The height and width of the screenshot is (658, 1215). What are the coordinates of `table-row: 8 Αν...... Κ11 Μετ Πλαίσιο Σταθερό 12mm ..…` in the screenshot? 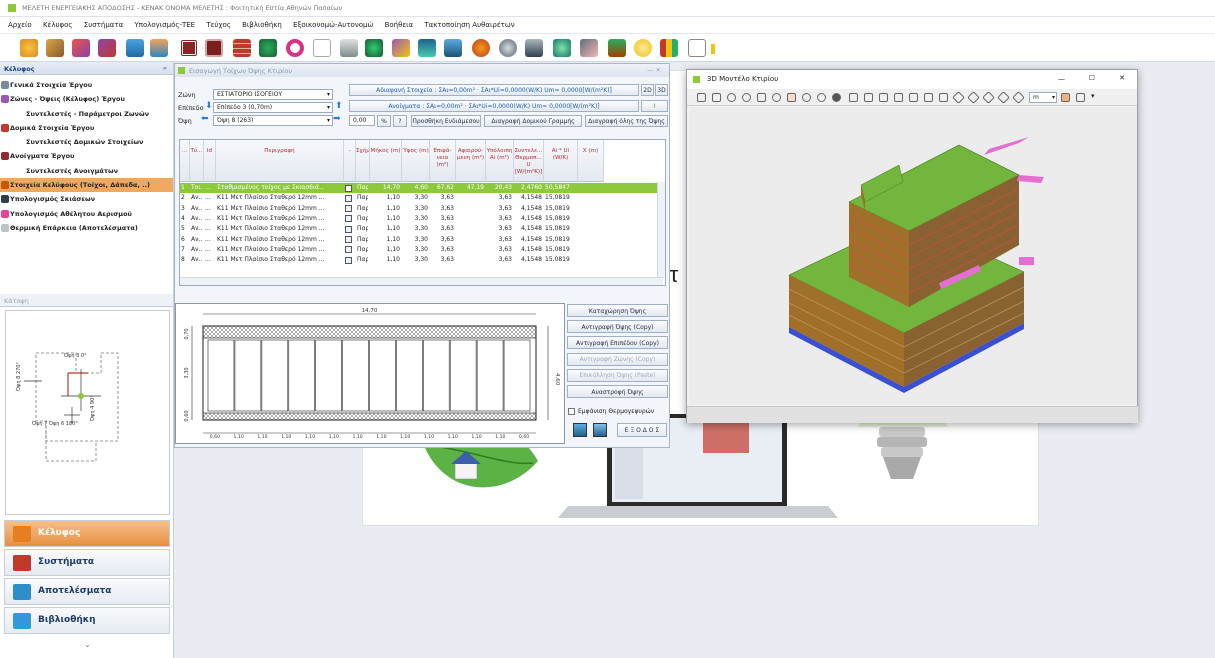 It's located at (421, 260).